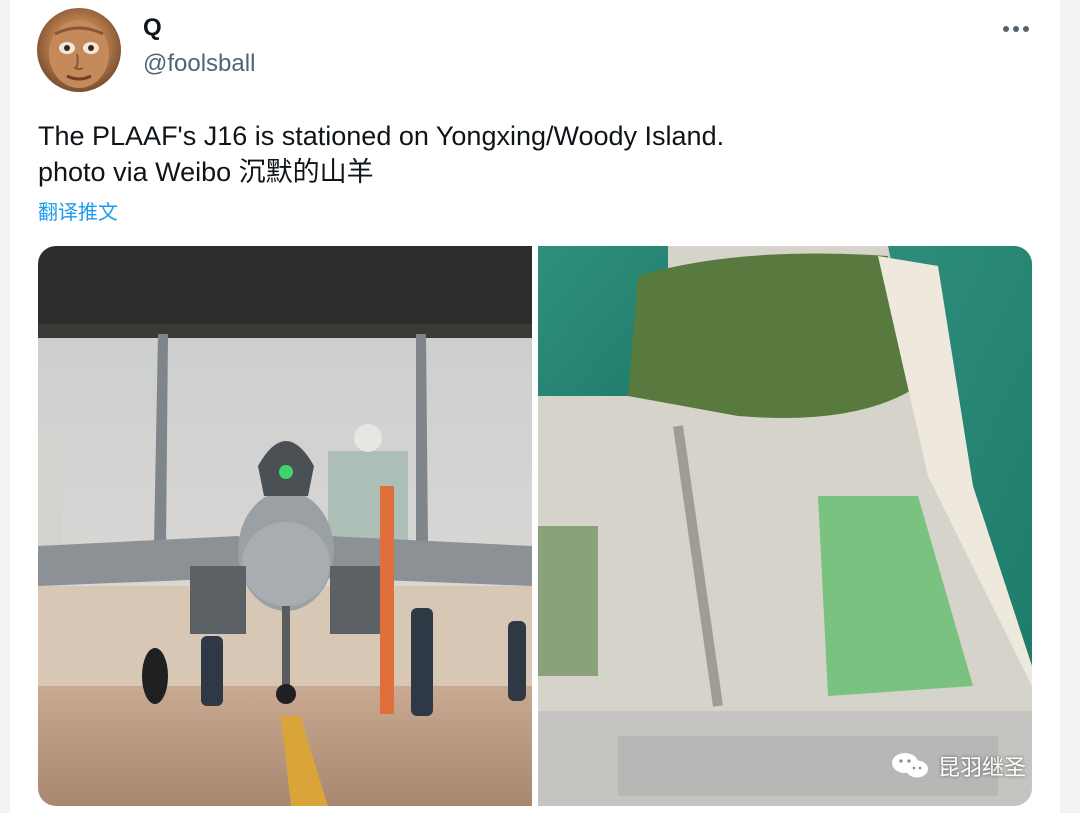 The width and height of the screenshot is (1080, 813). I want to click on handle: @foolsball, so click(199, 64).